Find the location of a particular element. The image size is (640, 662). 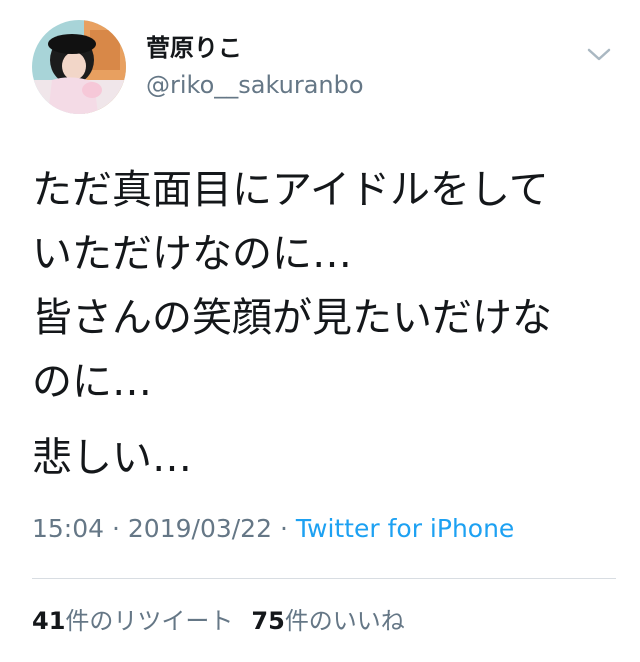

divider is located at coordinates (324, 578).